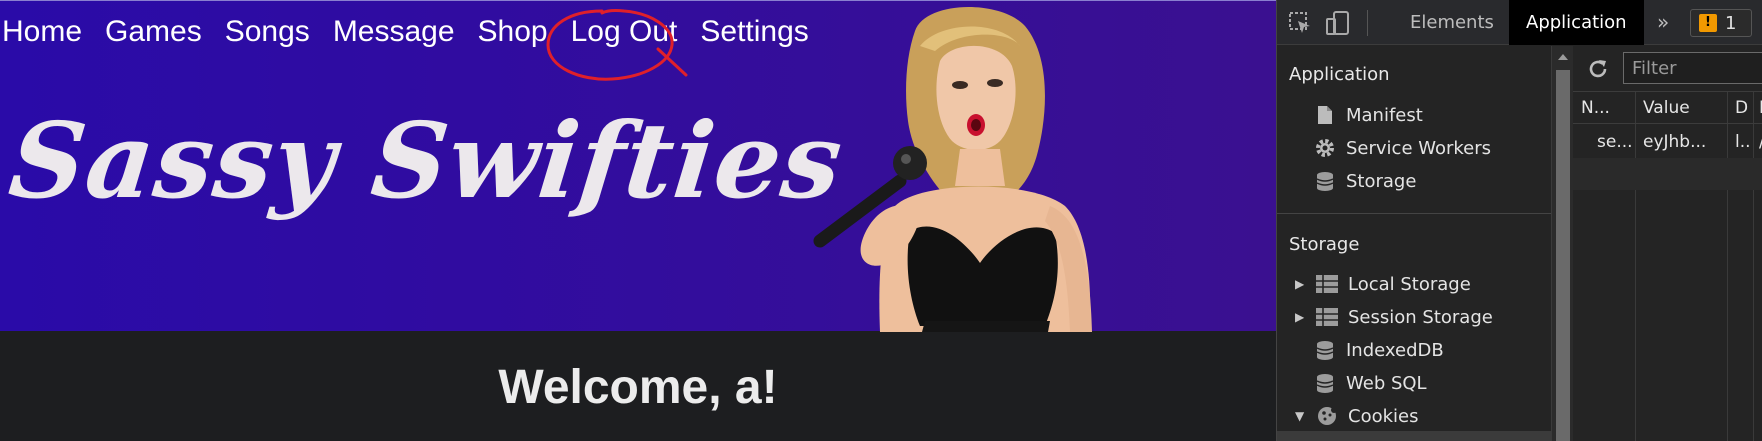 Image resolution: width=1762 pixels, height=441 pixels. Describe the element at coordinates (1364, 181) in the screenshot. I see `sidebar-item-storage: Storage` at that location.